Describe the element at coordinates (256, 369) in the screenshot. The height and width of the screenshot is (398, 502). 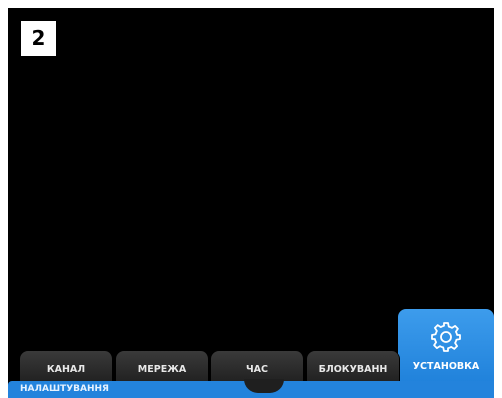
I see `tab-time-label: ЧАС` at that location.